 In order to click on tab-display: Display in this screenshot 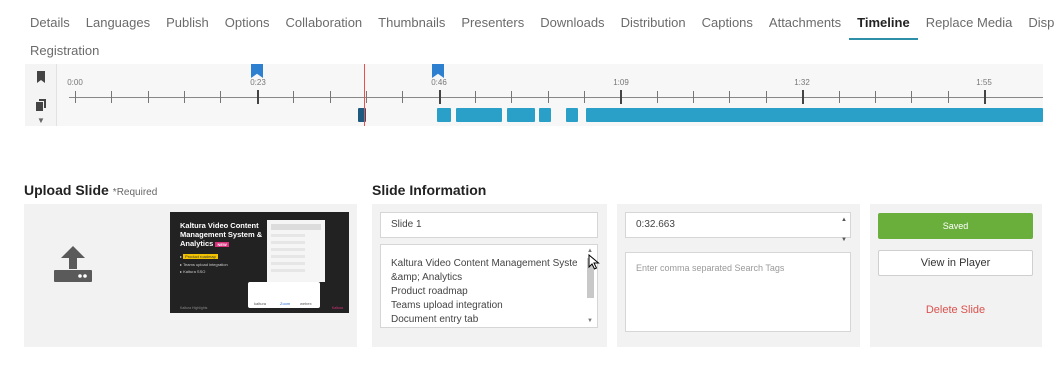, I will do `click(1037, 23)`.